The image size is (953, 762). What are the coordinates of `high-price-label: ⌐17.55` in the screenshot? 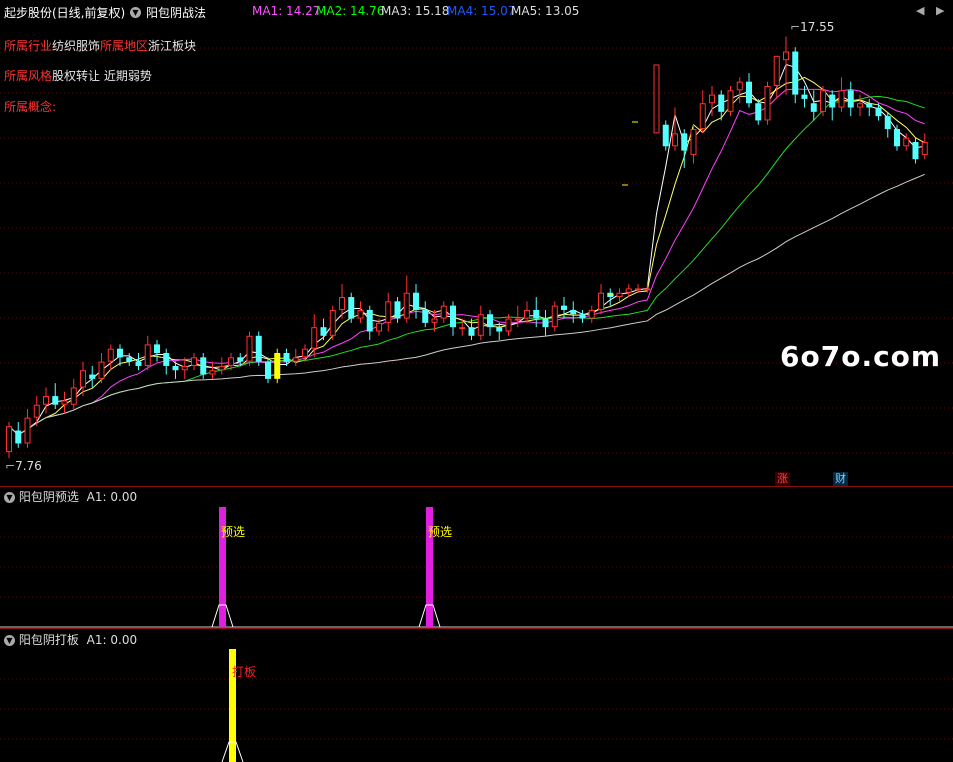 It's located at (812, 27).